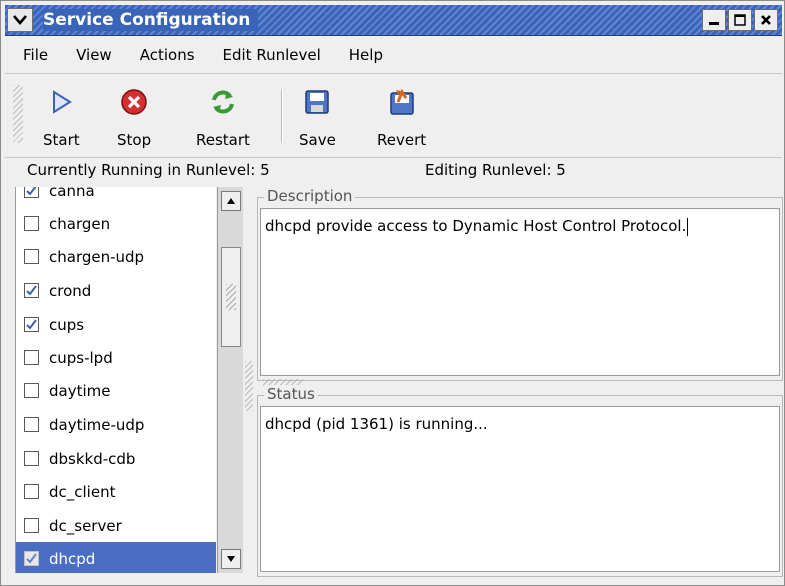  I want to click on service-name: dhcpd, so click(72, 558).